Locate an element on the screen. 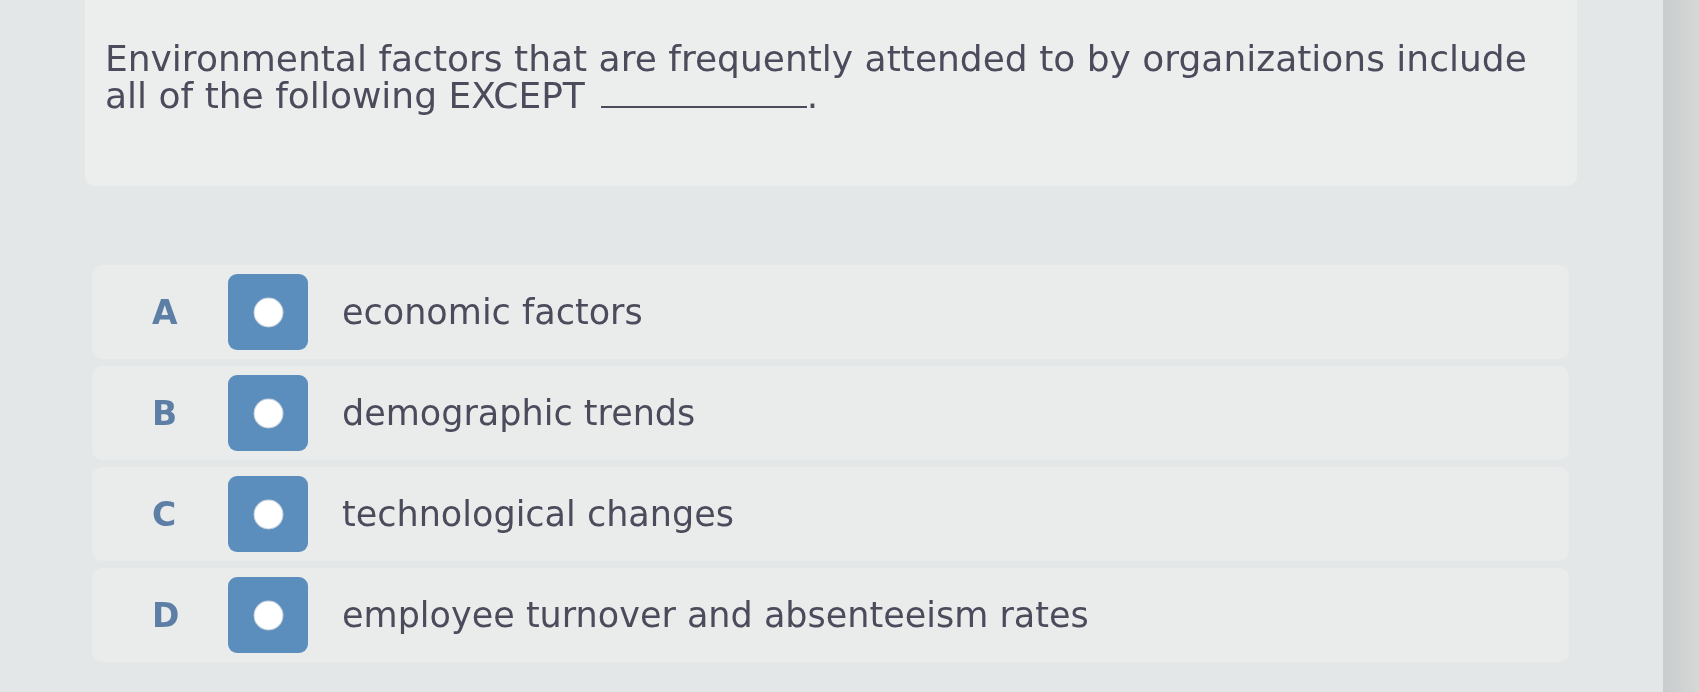 The width and height of the screenshot is (1699, 692). option-letter: B is located at coordinates (165, 413).